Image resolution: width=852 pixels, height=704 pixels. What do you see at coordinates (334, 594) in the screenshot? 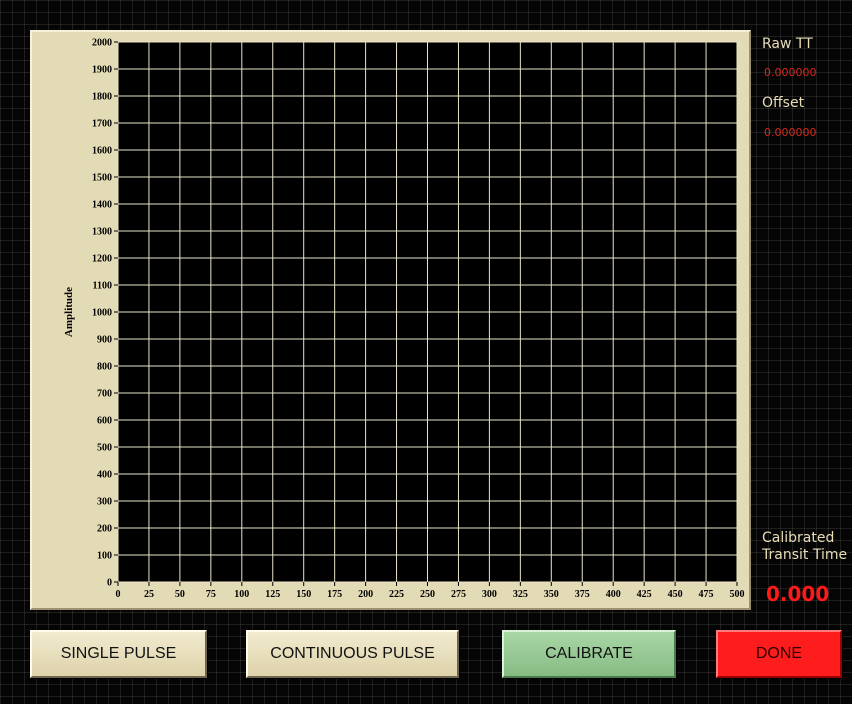
I see `x-tick-label: 175` at bounding box center [334, 594].